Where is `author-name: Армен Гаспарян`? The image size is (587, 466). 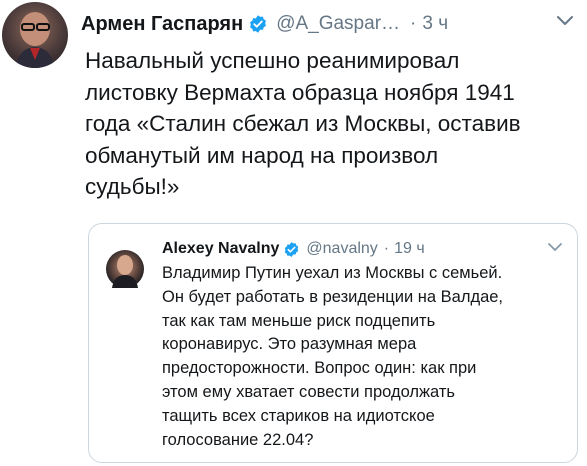 author-name: Армен Гаспарян is located at coordinates (162, 24).